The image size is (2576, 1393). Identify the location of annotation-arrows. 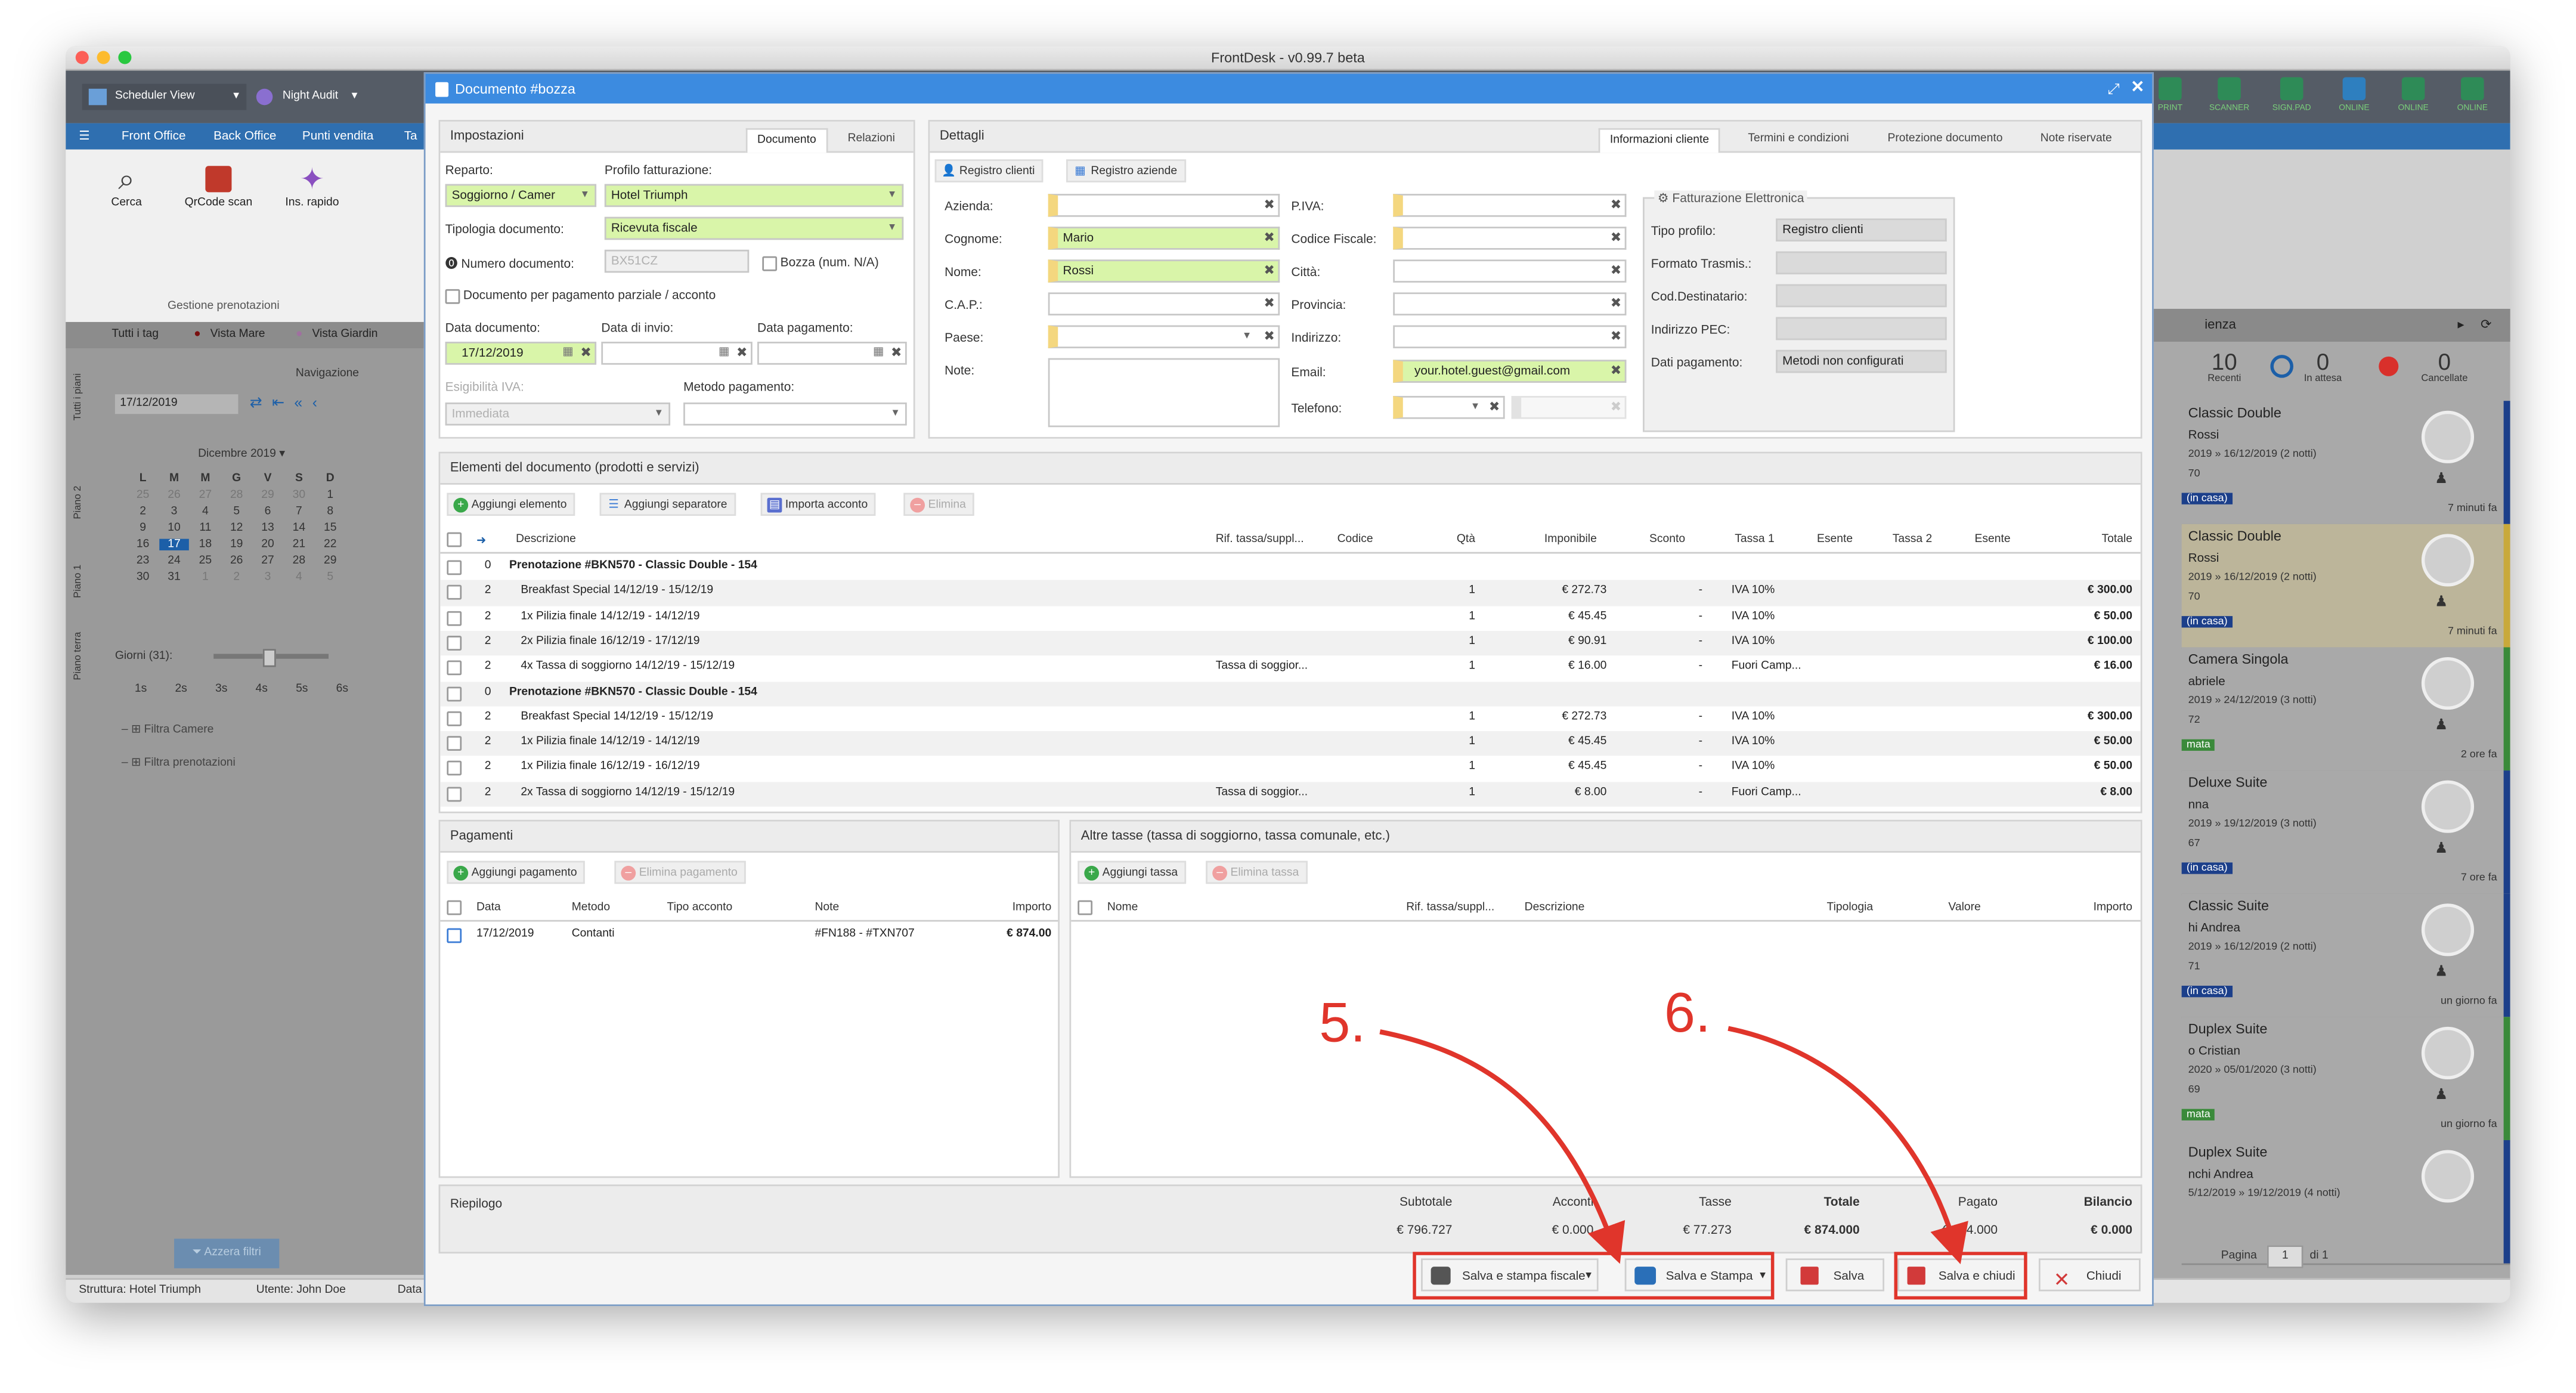
(1674, 1146).